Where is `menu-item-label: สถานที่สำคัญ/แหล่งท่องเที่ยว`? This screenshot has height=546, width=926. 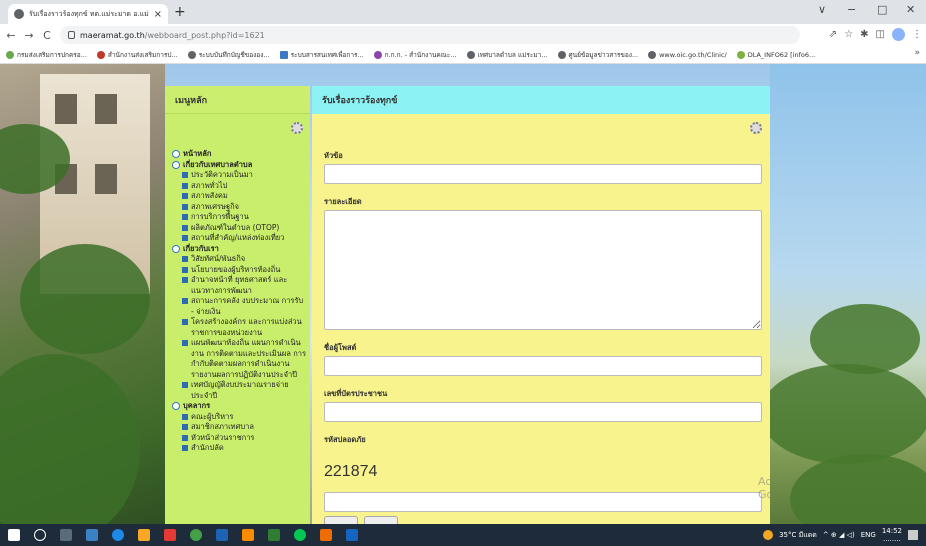
menu-item-label: สถานที่สำคัญ/แหล่งท่องเที่ยว is located at coordinates (238, 237).